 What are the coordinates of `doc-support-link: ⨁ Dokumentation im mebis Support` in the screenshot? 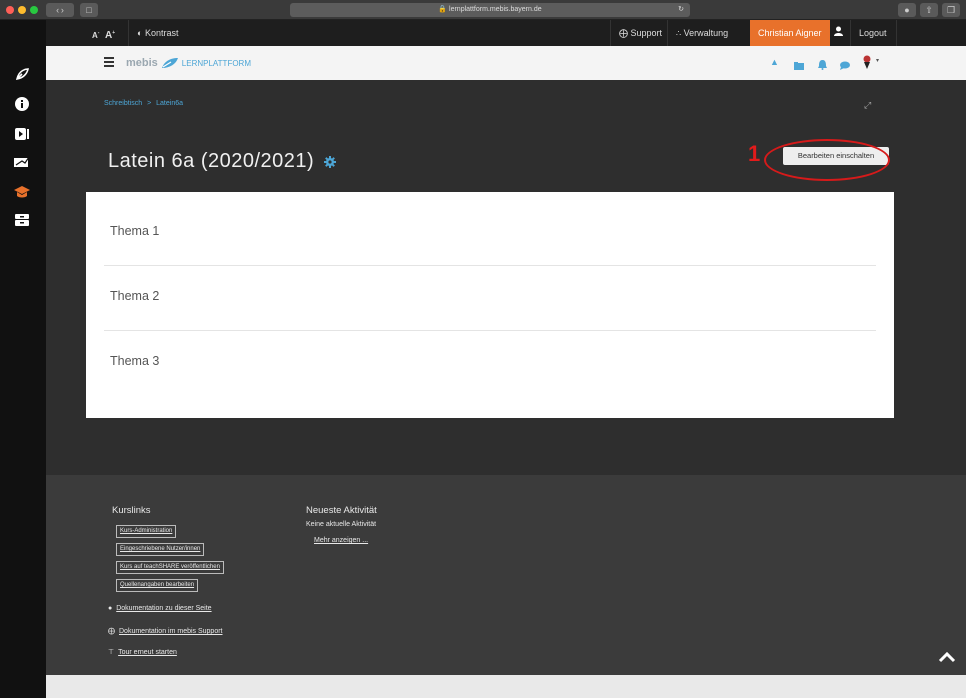 It's located at (165, 631).